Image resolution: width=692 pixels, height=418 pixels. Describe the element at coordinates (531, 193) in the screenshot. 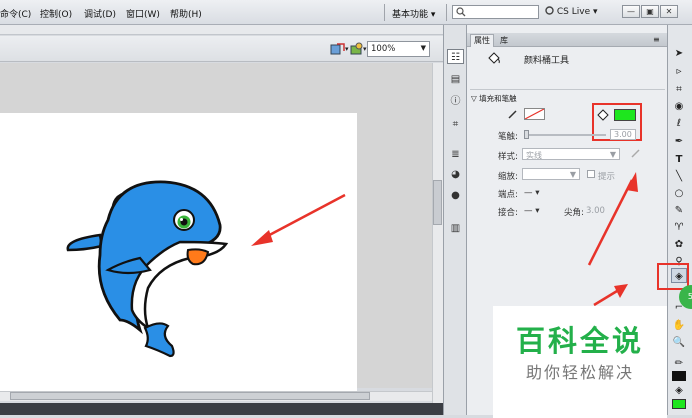

I see `cap-select: — ▾` at that location.